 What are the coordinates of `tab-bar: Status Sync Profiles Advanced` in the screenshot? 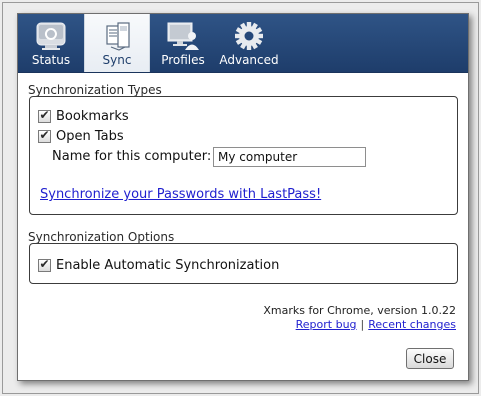 It's located at (243, 43).